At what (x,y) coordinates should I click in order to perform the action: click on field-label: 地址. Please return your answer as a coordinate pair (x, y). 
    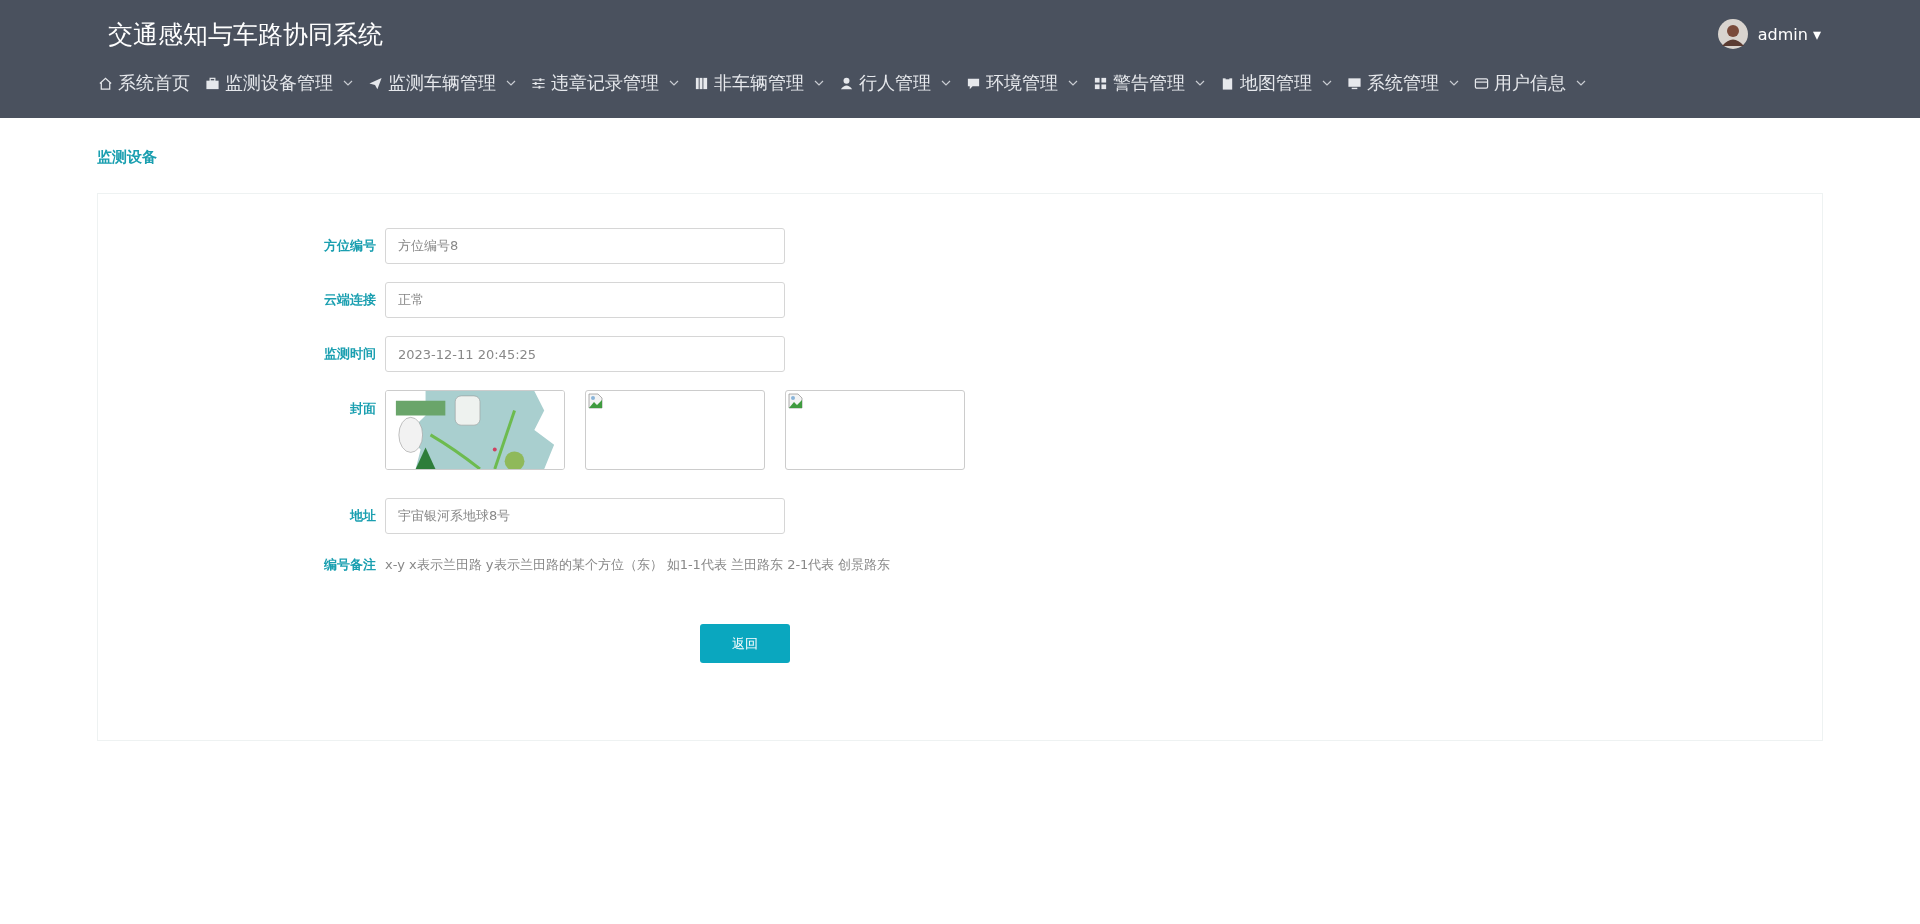
    Looking at the image, I should click on (362, 516).